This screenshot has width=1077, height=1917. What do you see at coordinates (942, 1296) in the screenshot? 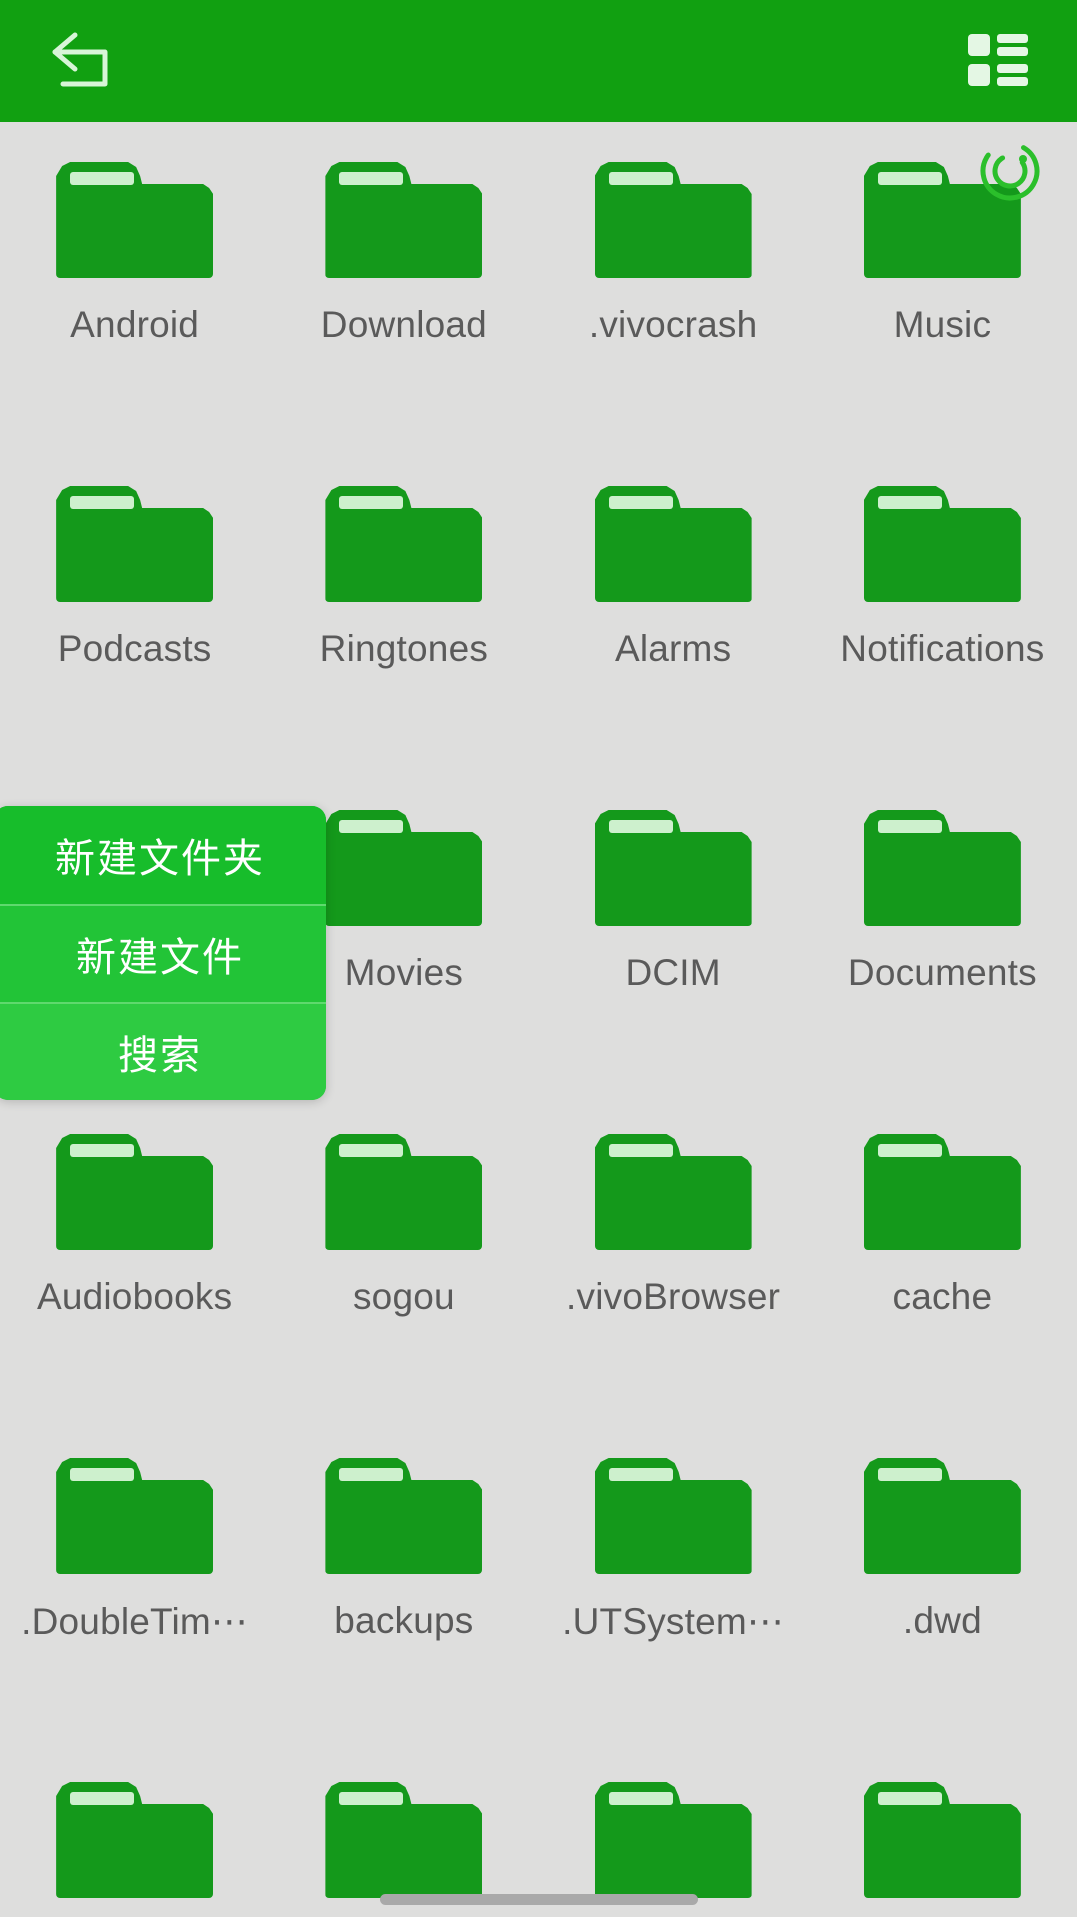
I see `file-item-label: cache` at bounding box center [942, 1296].